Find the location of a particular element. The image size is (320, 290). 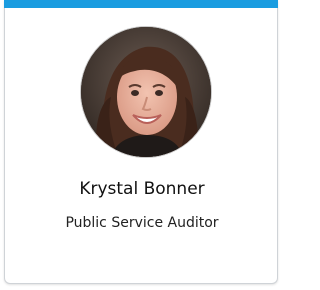

profile-name: Krystal Bonner is located at coordinates (142, 189).